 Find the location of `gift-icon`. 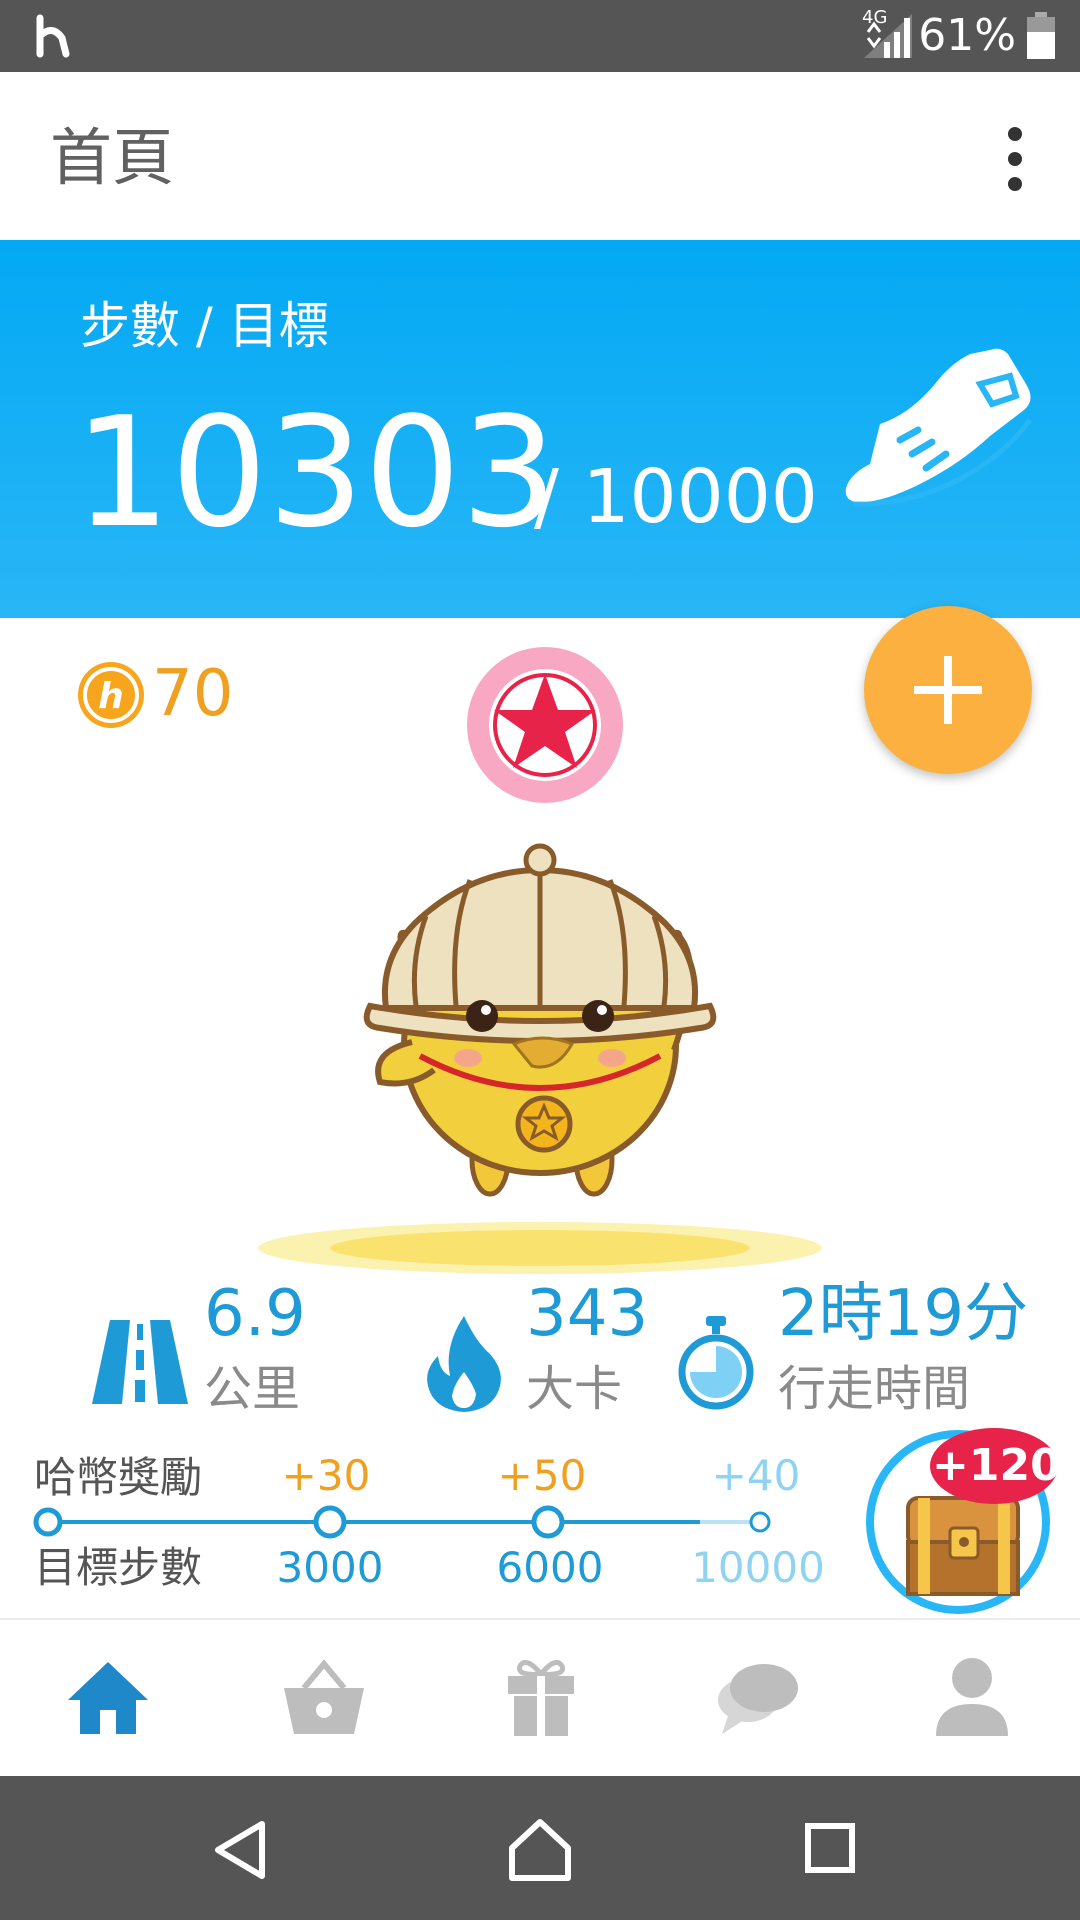

gift-icon is located at coordinates (541, 1696).